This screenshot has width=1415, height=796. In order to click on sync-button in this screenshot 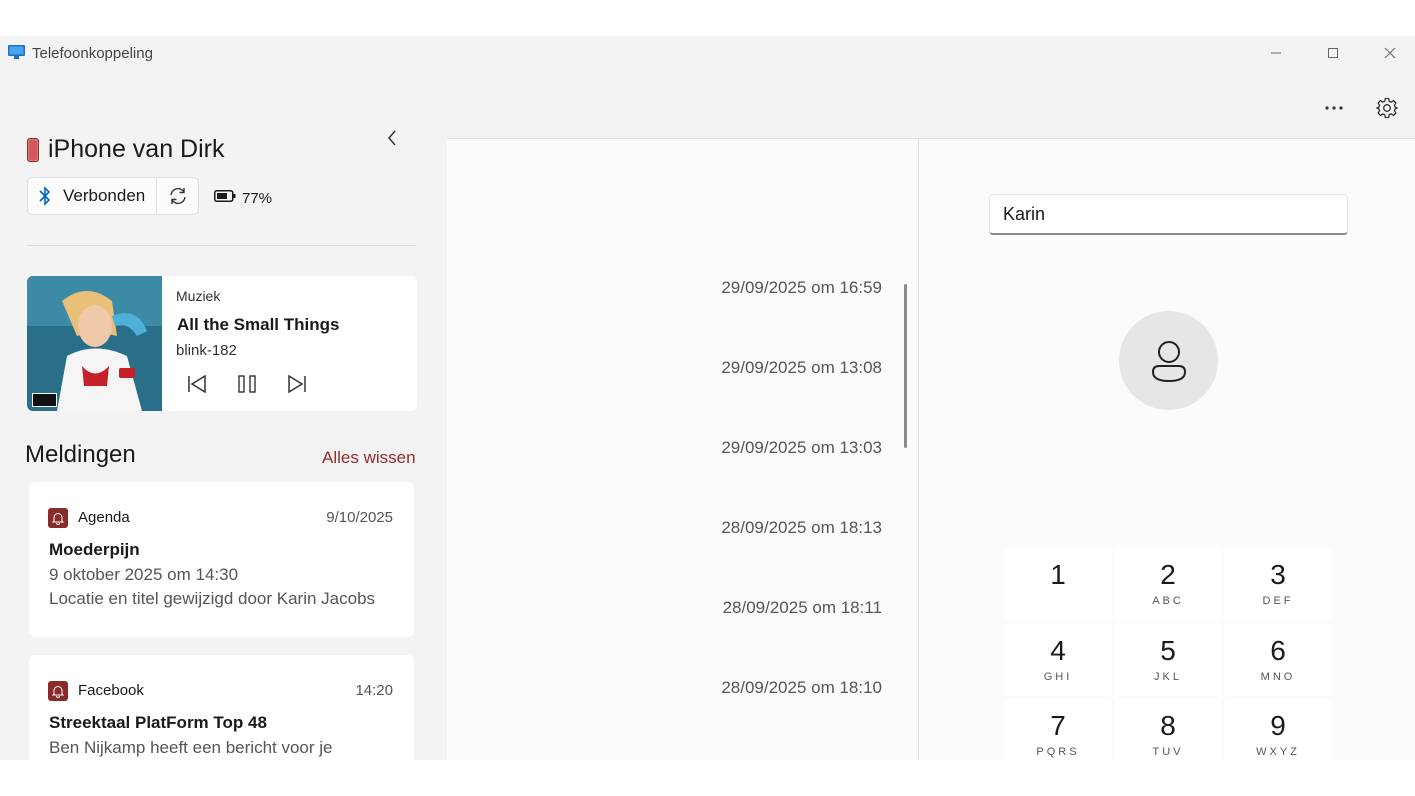, I will do `click(177, 196)`.